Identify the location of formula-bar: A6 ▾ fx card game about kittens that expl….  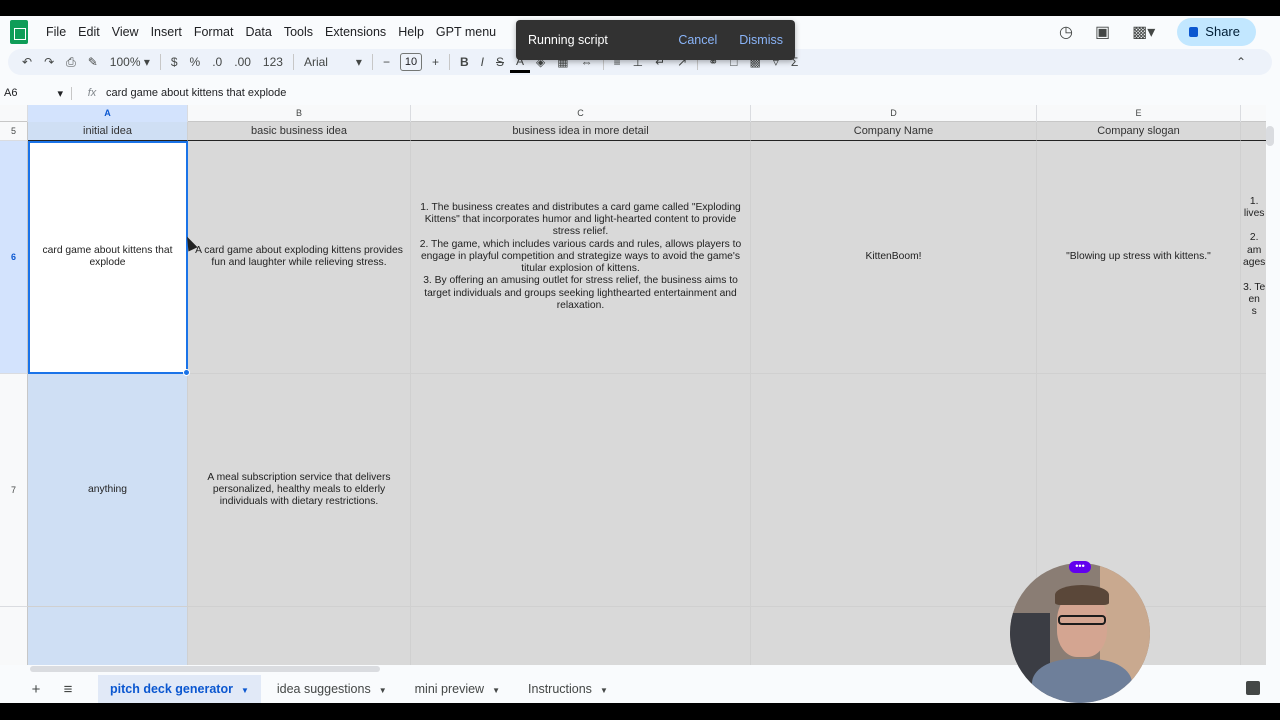
(640, 93).